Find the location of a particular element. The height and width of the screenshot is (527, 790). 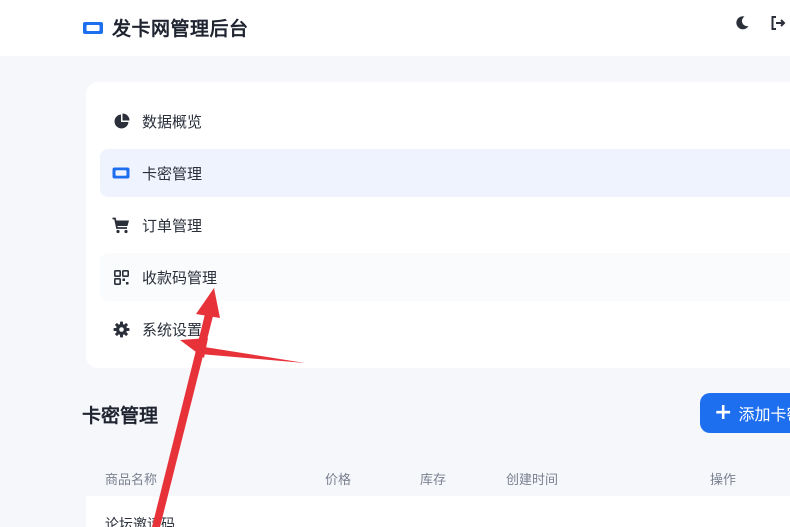

column-header-created-time: 创建时间 is located at coordinates (532, 480).